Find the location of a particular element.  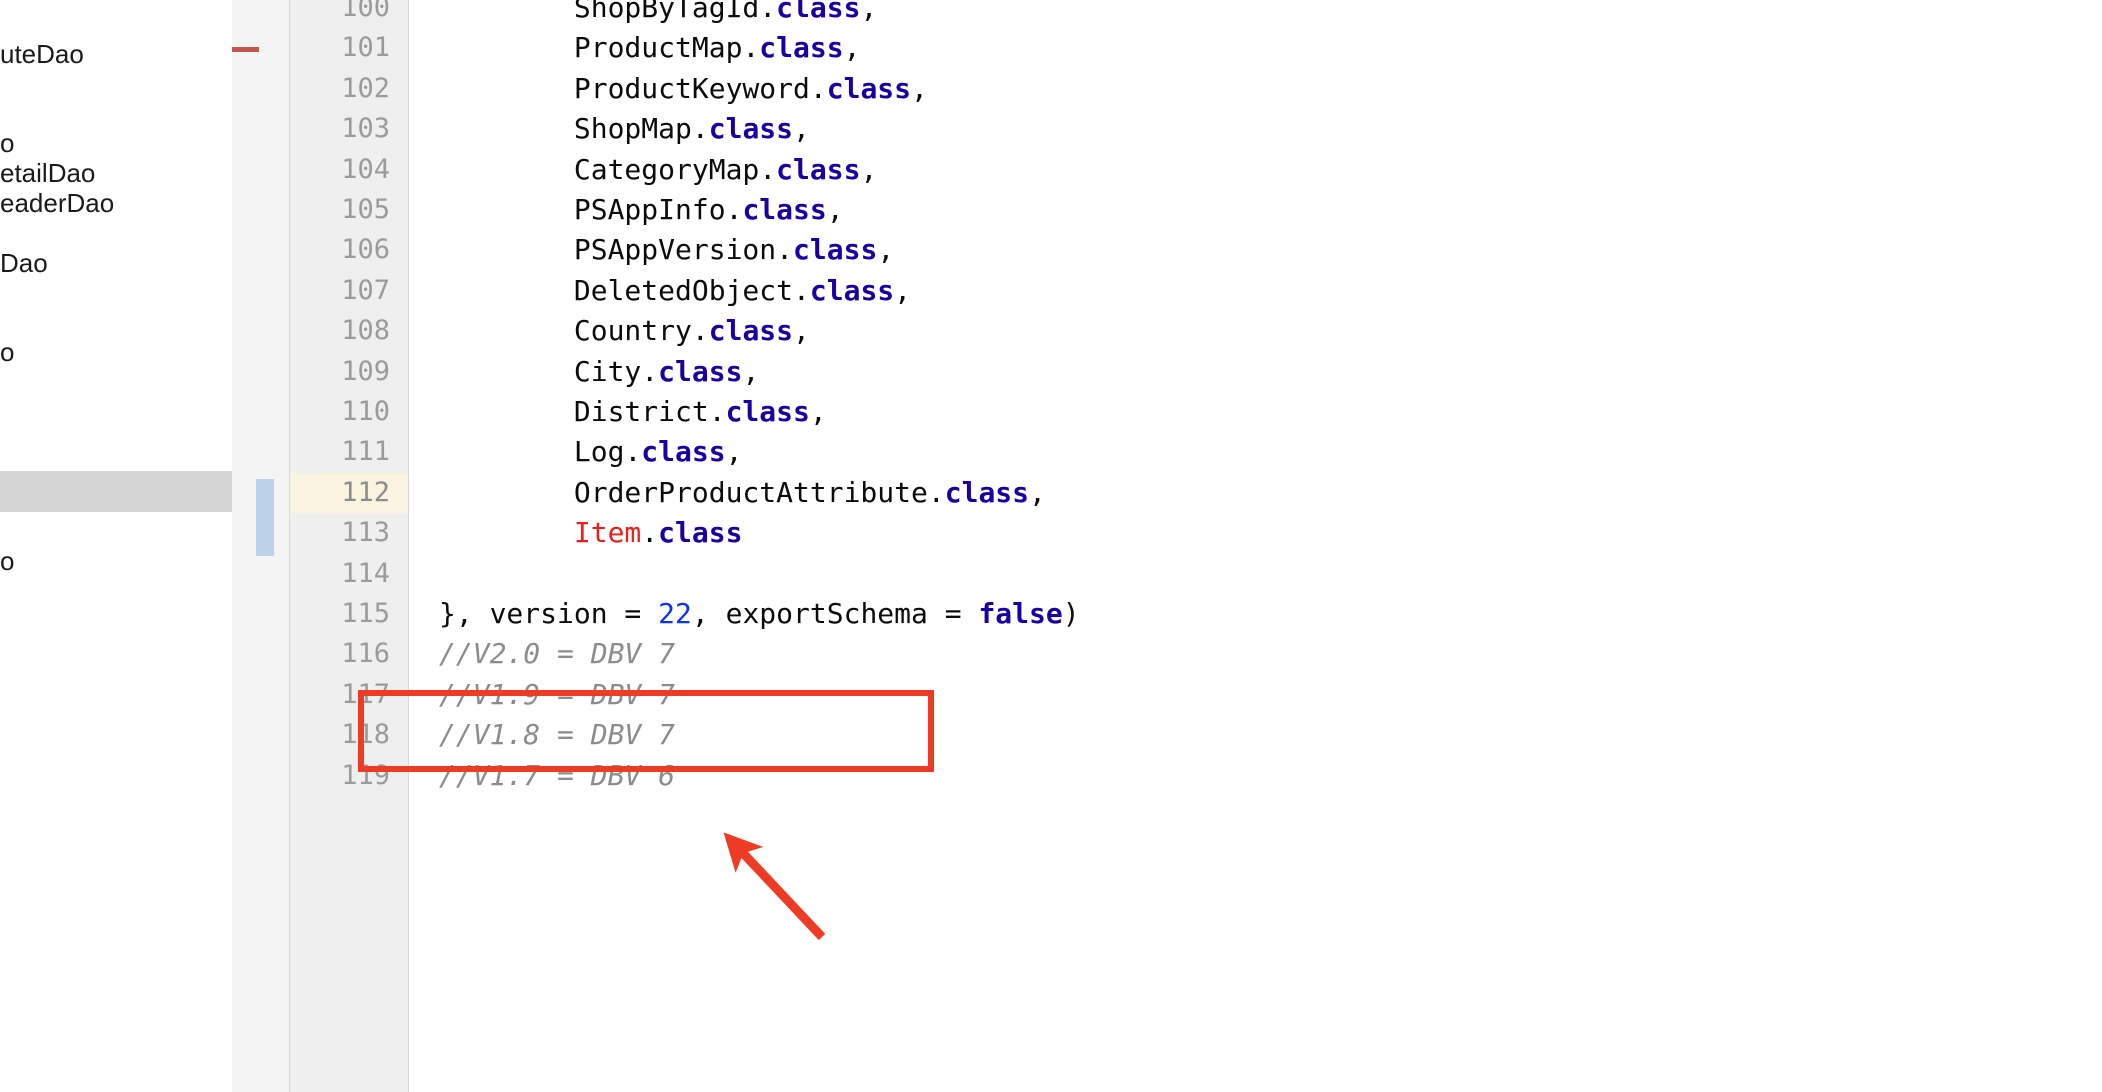

line-number: 109 is located at coordinates (340, 372).